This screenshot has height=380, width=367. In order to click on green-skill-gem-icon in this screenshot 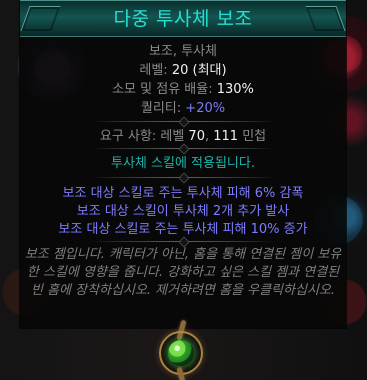, I will do `click(181, 353)`.